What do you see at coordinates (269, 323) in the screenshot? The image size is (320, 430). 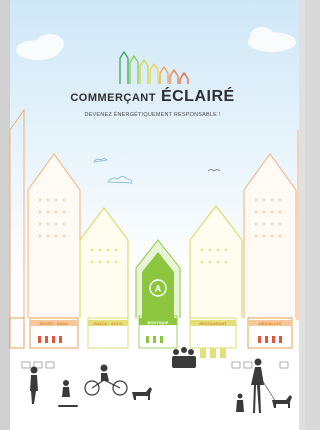 I see `storefront-sign-medailles: MÉDAILLES` at bounding box center [269, 323].